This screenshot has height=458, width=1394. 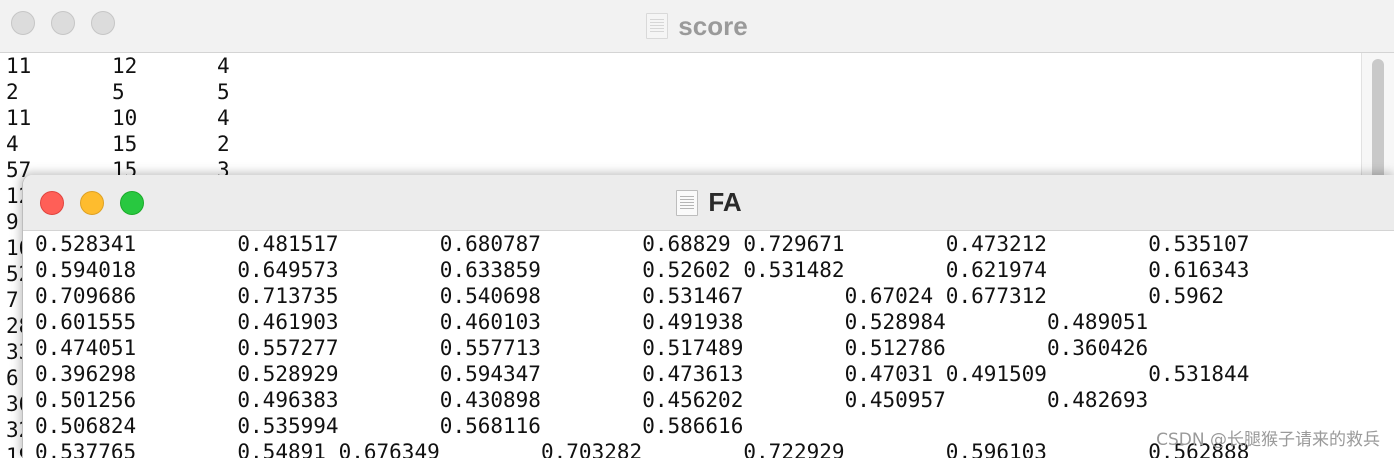 I want to click on fa-cell: 0.528984, so click(x=895, y=322).